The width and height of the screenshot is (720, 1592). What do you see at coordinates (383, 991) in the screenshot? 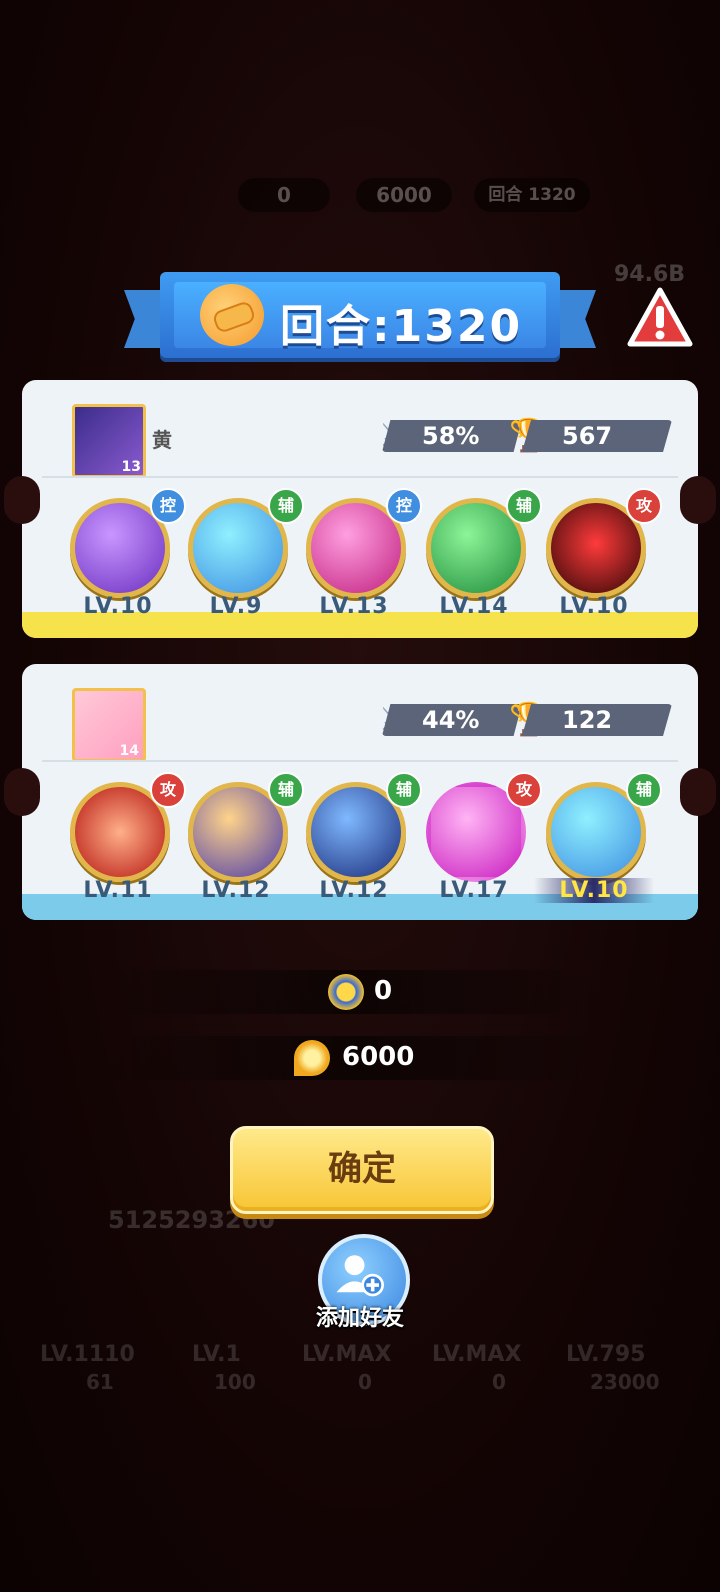
I see `reward-stars: 0` at bounding box center [383, 991].